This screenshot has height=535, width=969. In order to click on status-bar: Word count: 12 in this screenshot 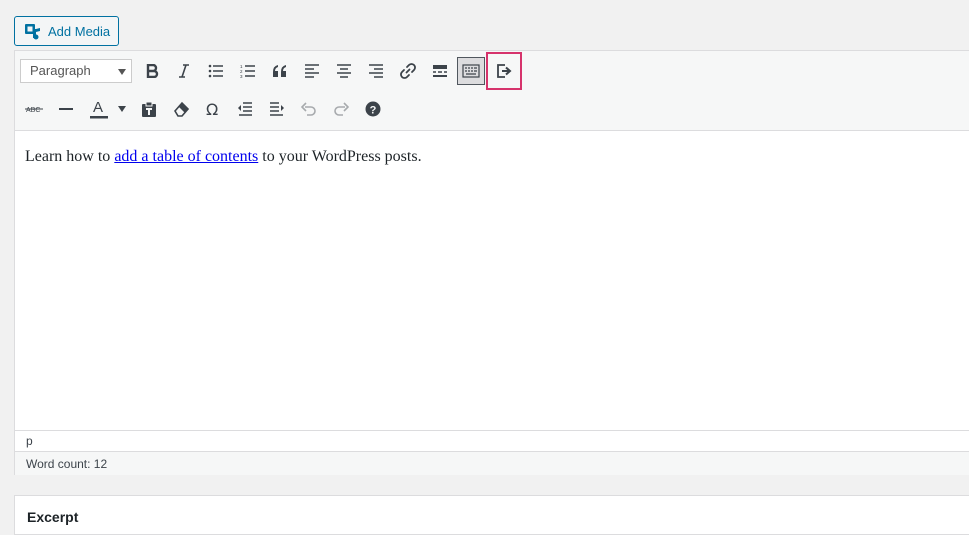, I will do `click(492, 463)`.